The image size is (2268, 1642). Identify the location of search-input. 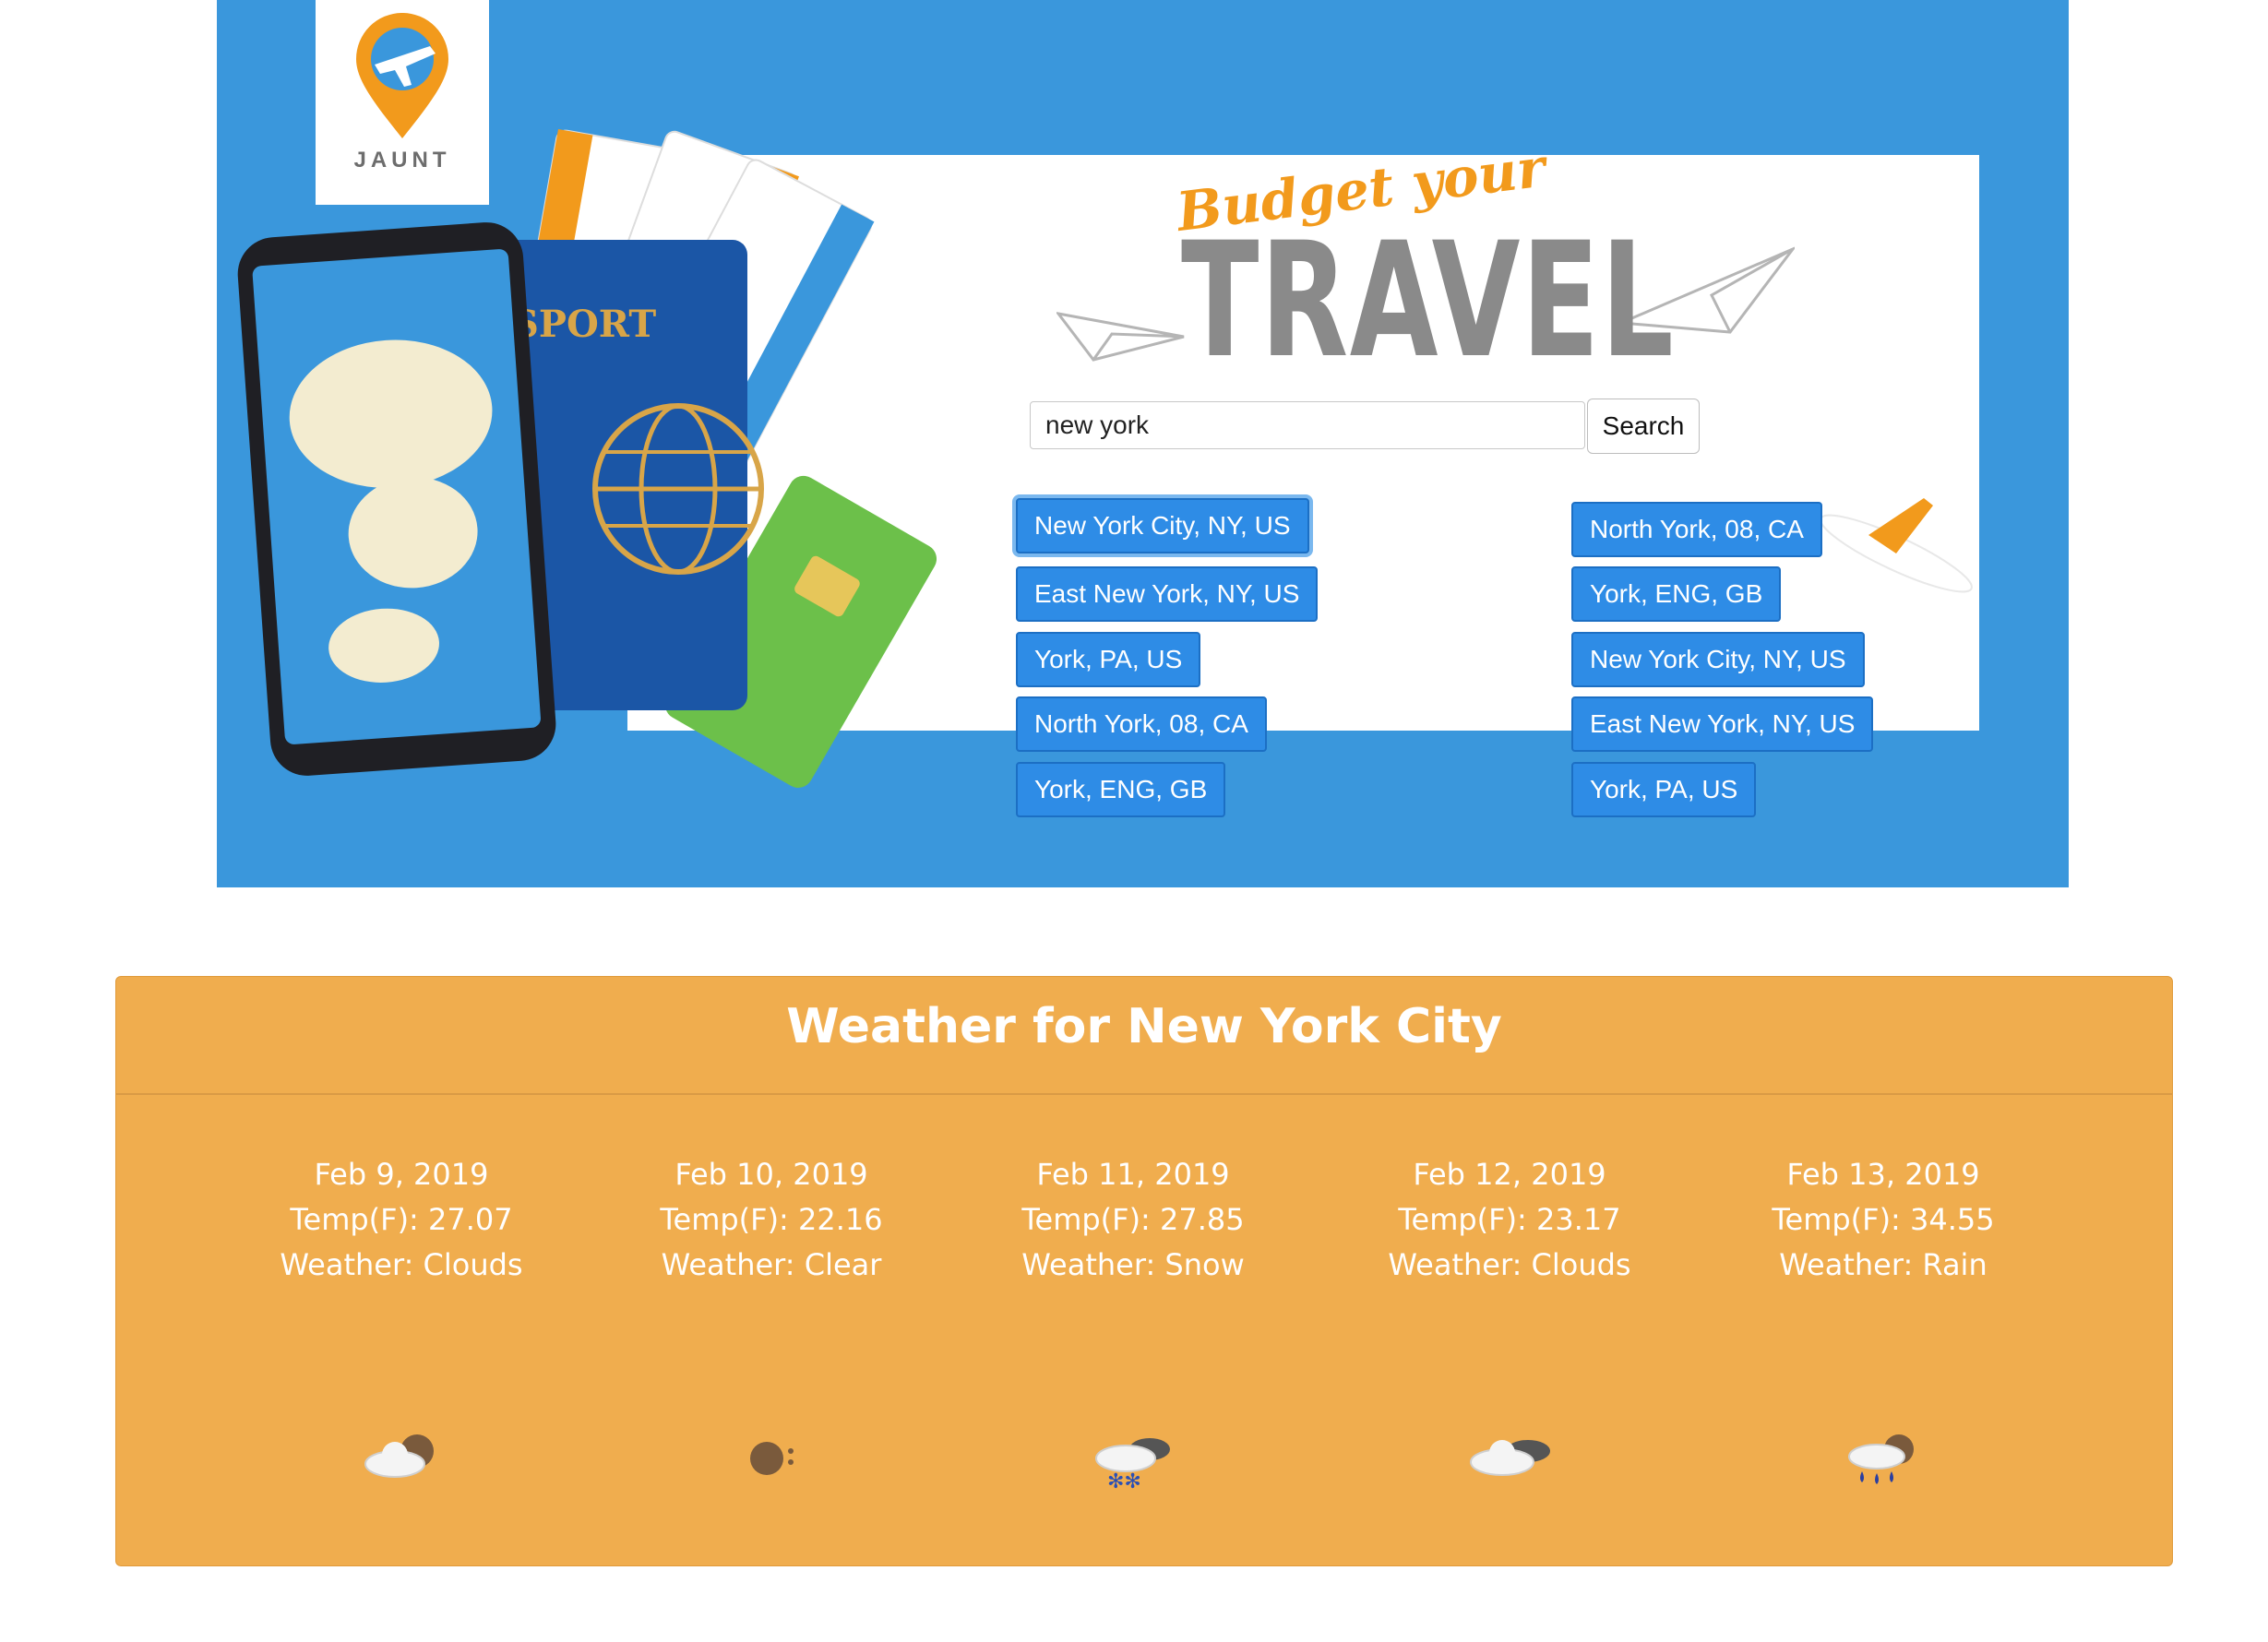
(1307, 425).